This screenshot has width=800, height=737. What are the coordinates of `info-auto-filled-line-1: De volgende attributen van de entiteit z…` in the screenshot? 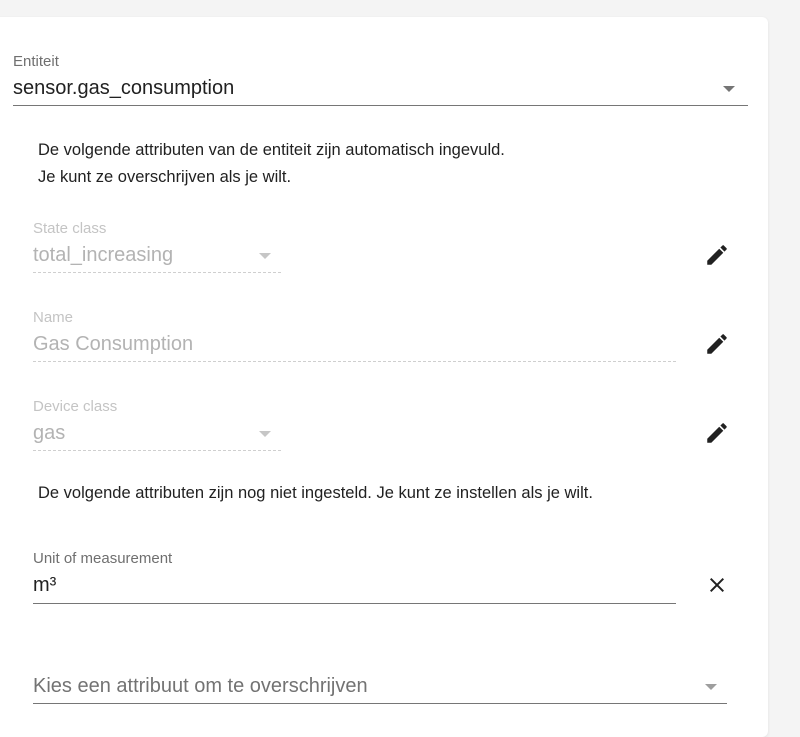 It's located at (271, 150).